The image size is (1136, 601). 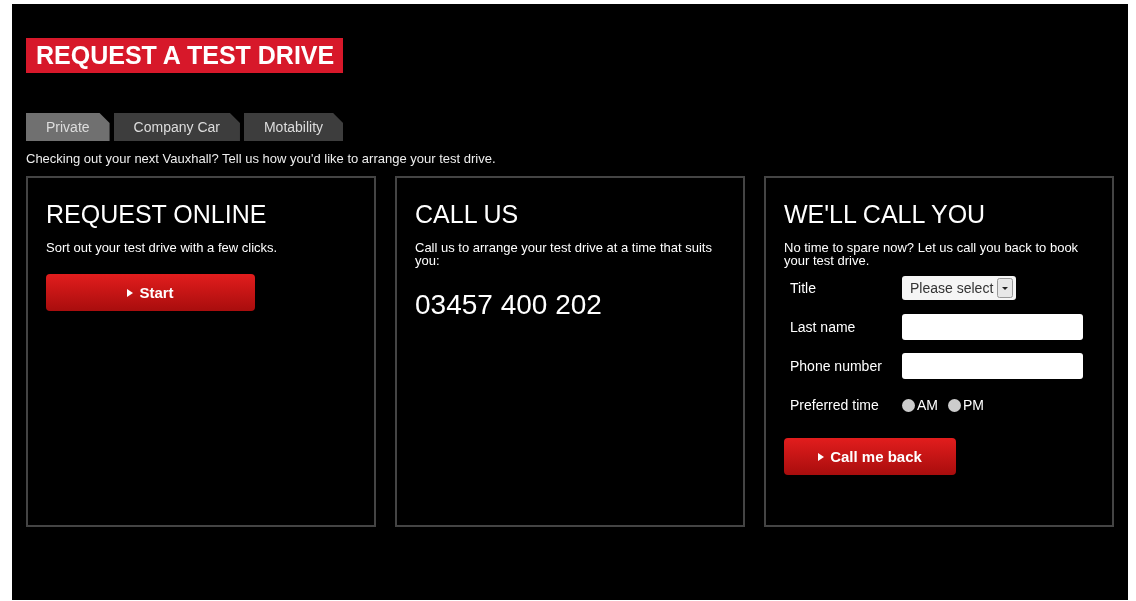 I want to click on call-me-back-button: Call me back, so click(x=870, y=456).